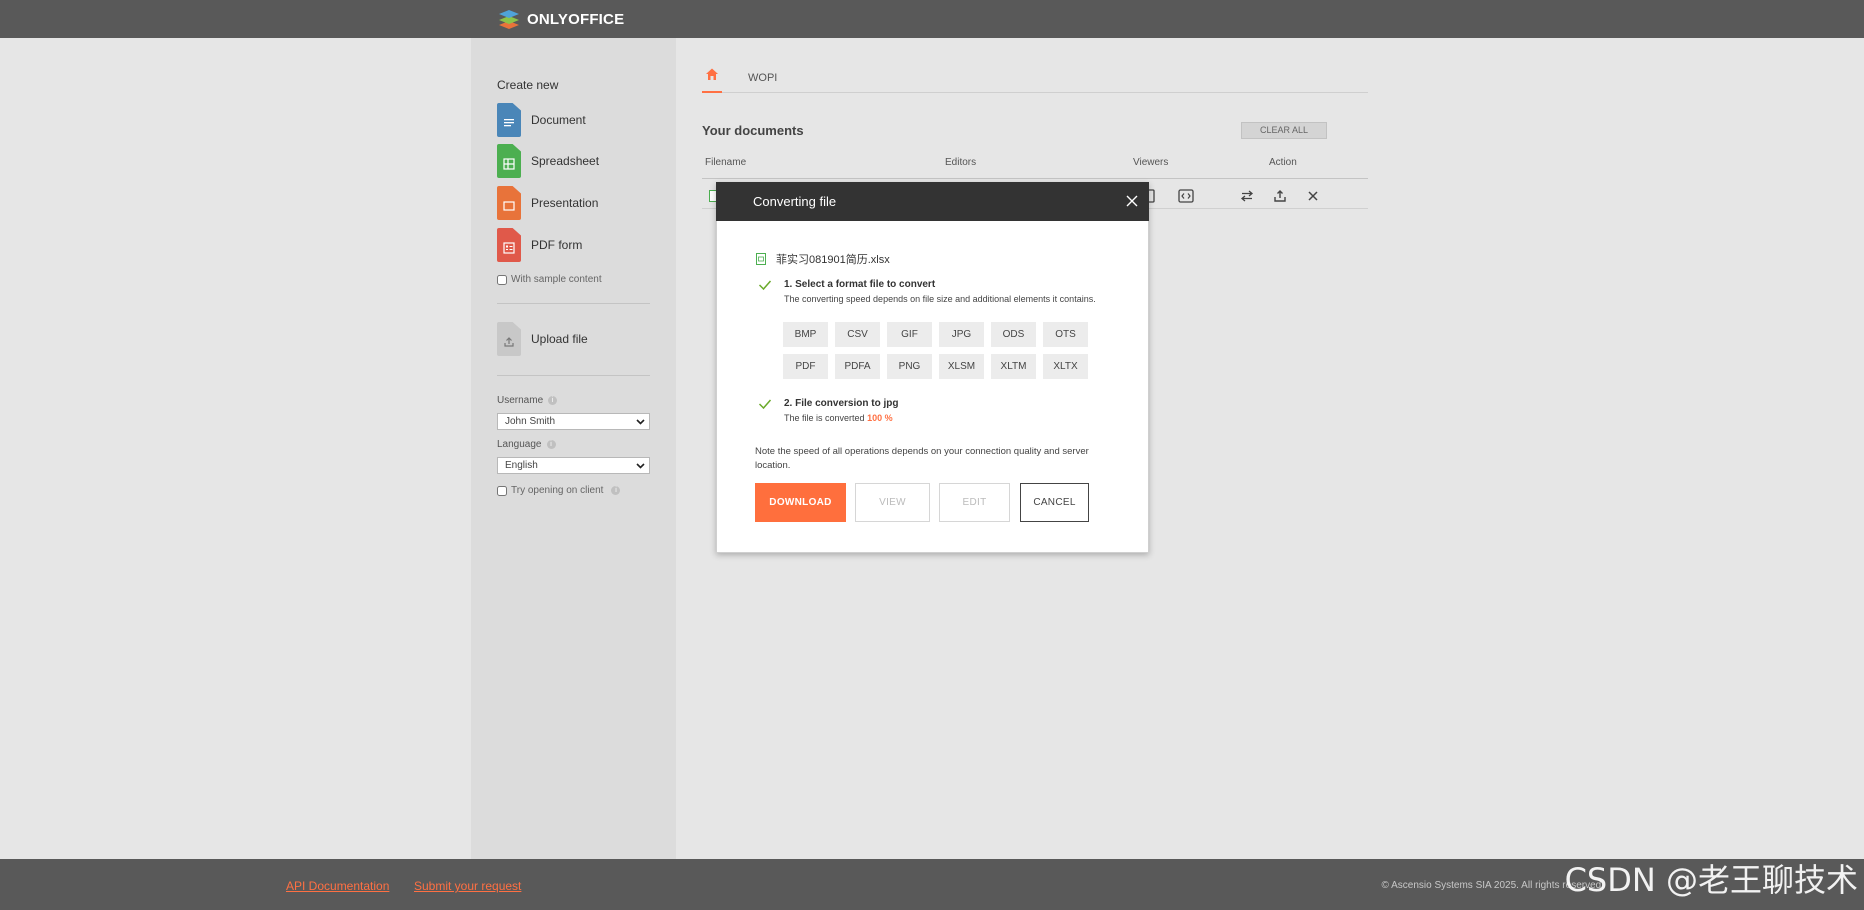 This screenshot has height=910, width=1864. Describe the element at coordinates (521, 465) in the screenshot. I see `language-value: English` at that location.